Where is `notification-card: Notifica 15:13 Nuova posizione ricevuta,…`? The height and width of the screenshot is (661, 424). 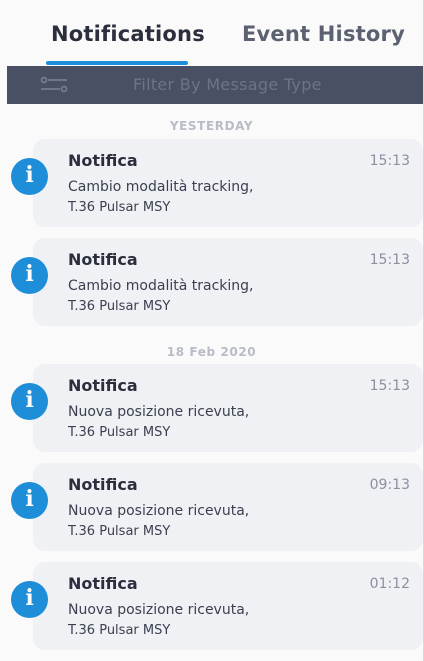
notification-card: Notifica 15:13 Nuova posizione ricevuta,… is located at coordinates (228, 408).